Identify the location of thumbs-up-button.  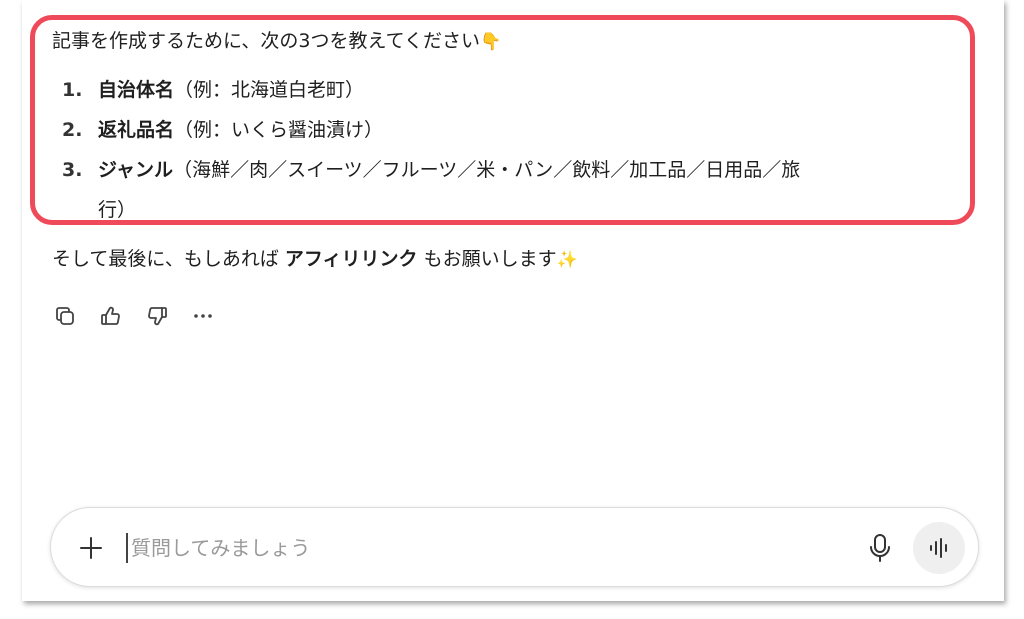
(111, 316).